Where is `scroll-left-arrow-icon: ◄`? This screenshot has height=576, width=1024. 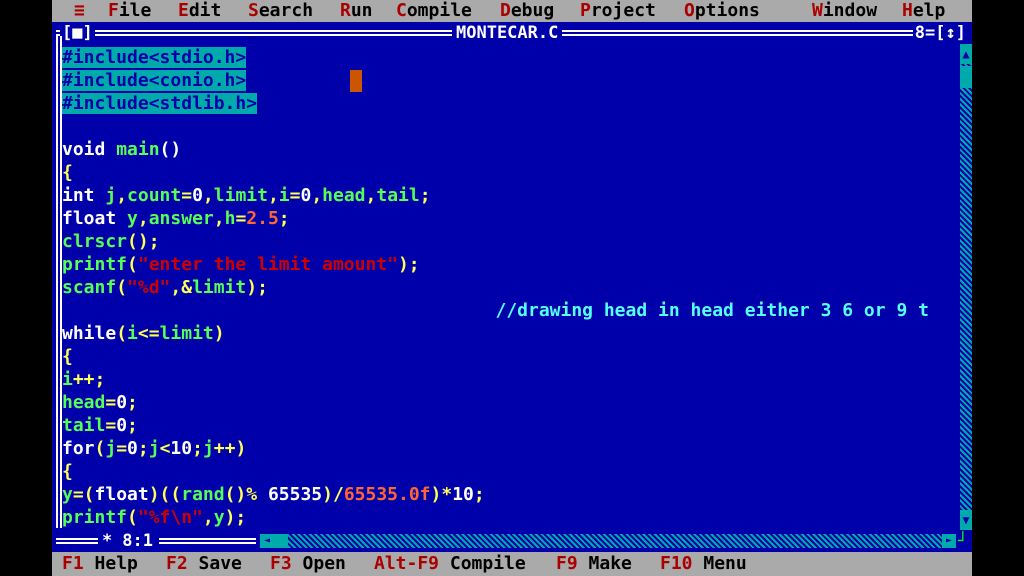 scroll-left-arrow-icon: ◄ is located at coordinates (267, 541).